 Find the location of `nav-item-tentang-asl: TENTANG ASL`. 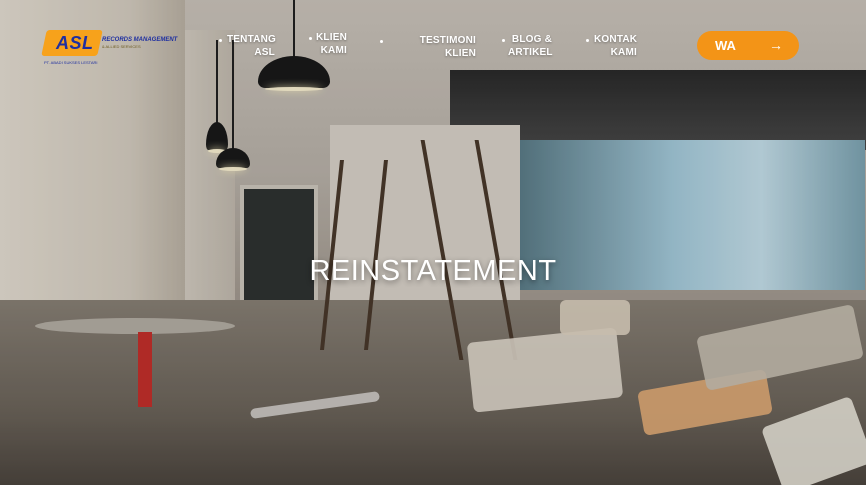

nav-item-tentang-asl: TENTANG ASL is located at coordinates (247, 46).